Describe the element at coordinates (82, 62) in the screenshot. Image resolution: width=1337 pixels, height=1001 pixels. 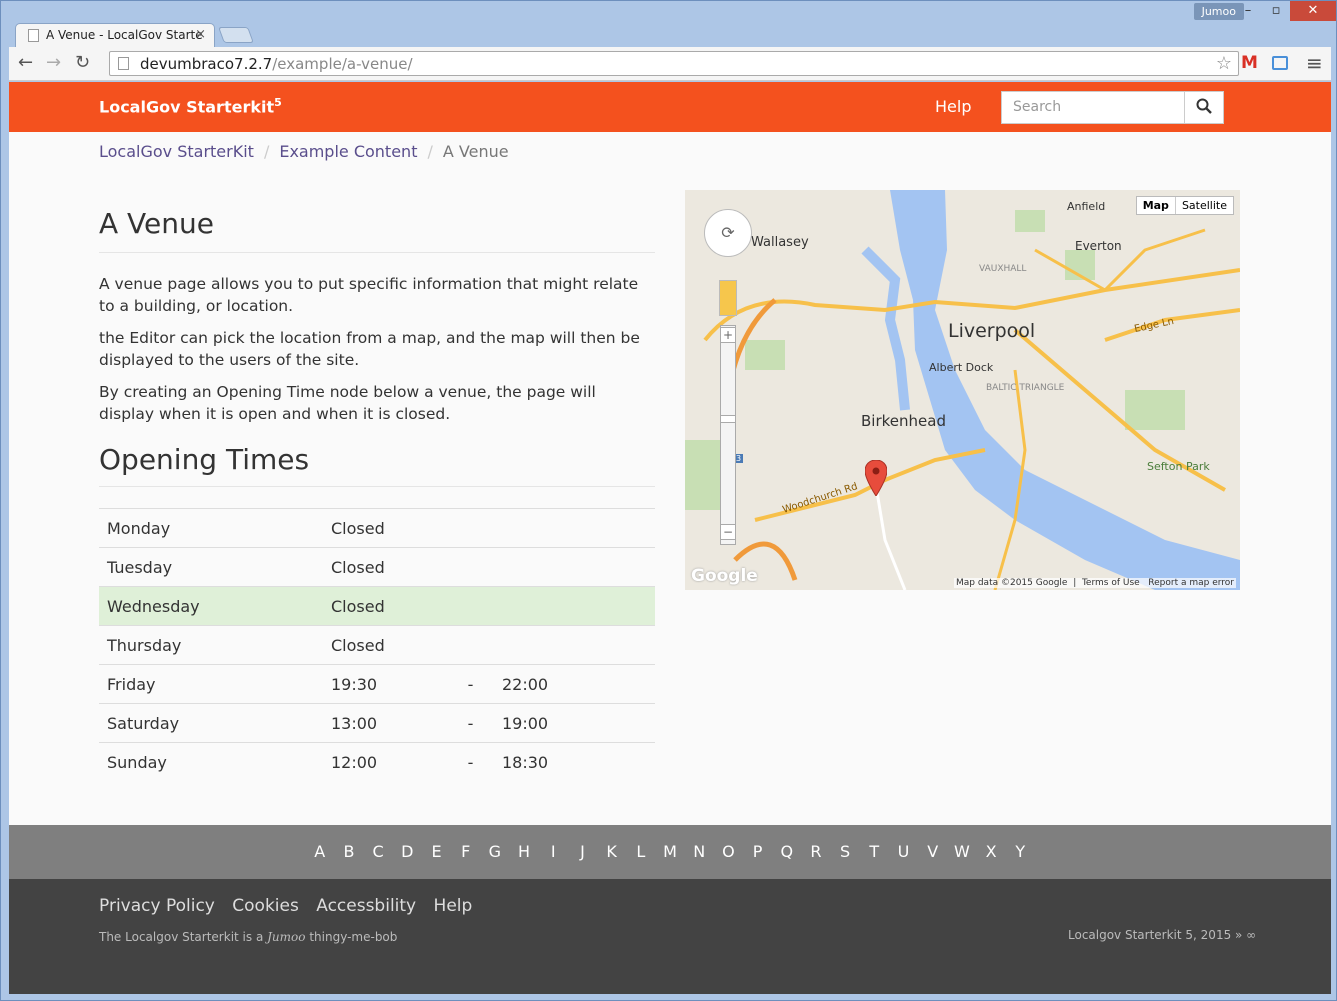
I see `reload-icon: ↻` at that location.